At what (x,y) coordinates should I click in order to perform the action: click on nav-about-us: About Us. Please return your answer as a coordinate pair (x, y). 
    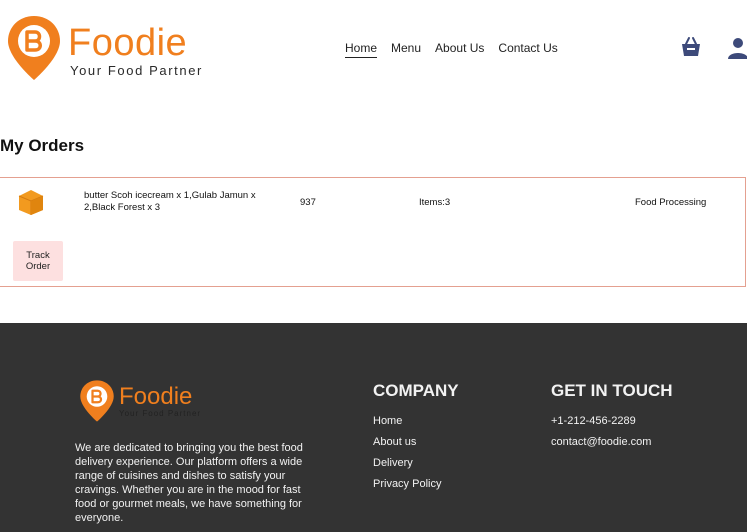
    Looking at the image, I should click on (459, 49).